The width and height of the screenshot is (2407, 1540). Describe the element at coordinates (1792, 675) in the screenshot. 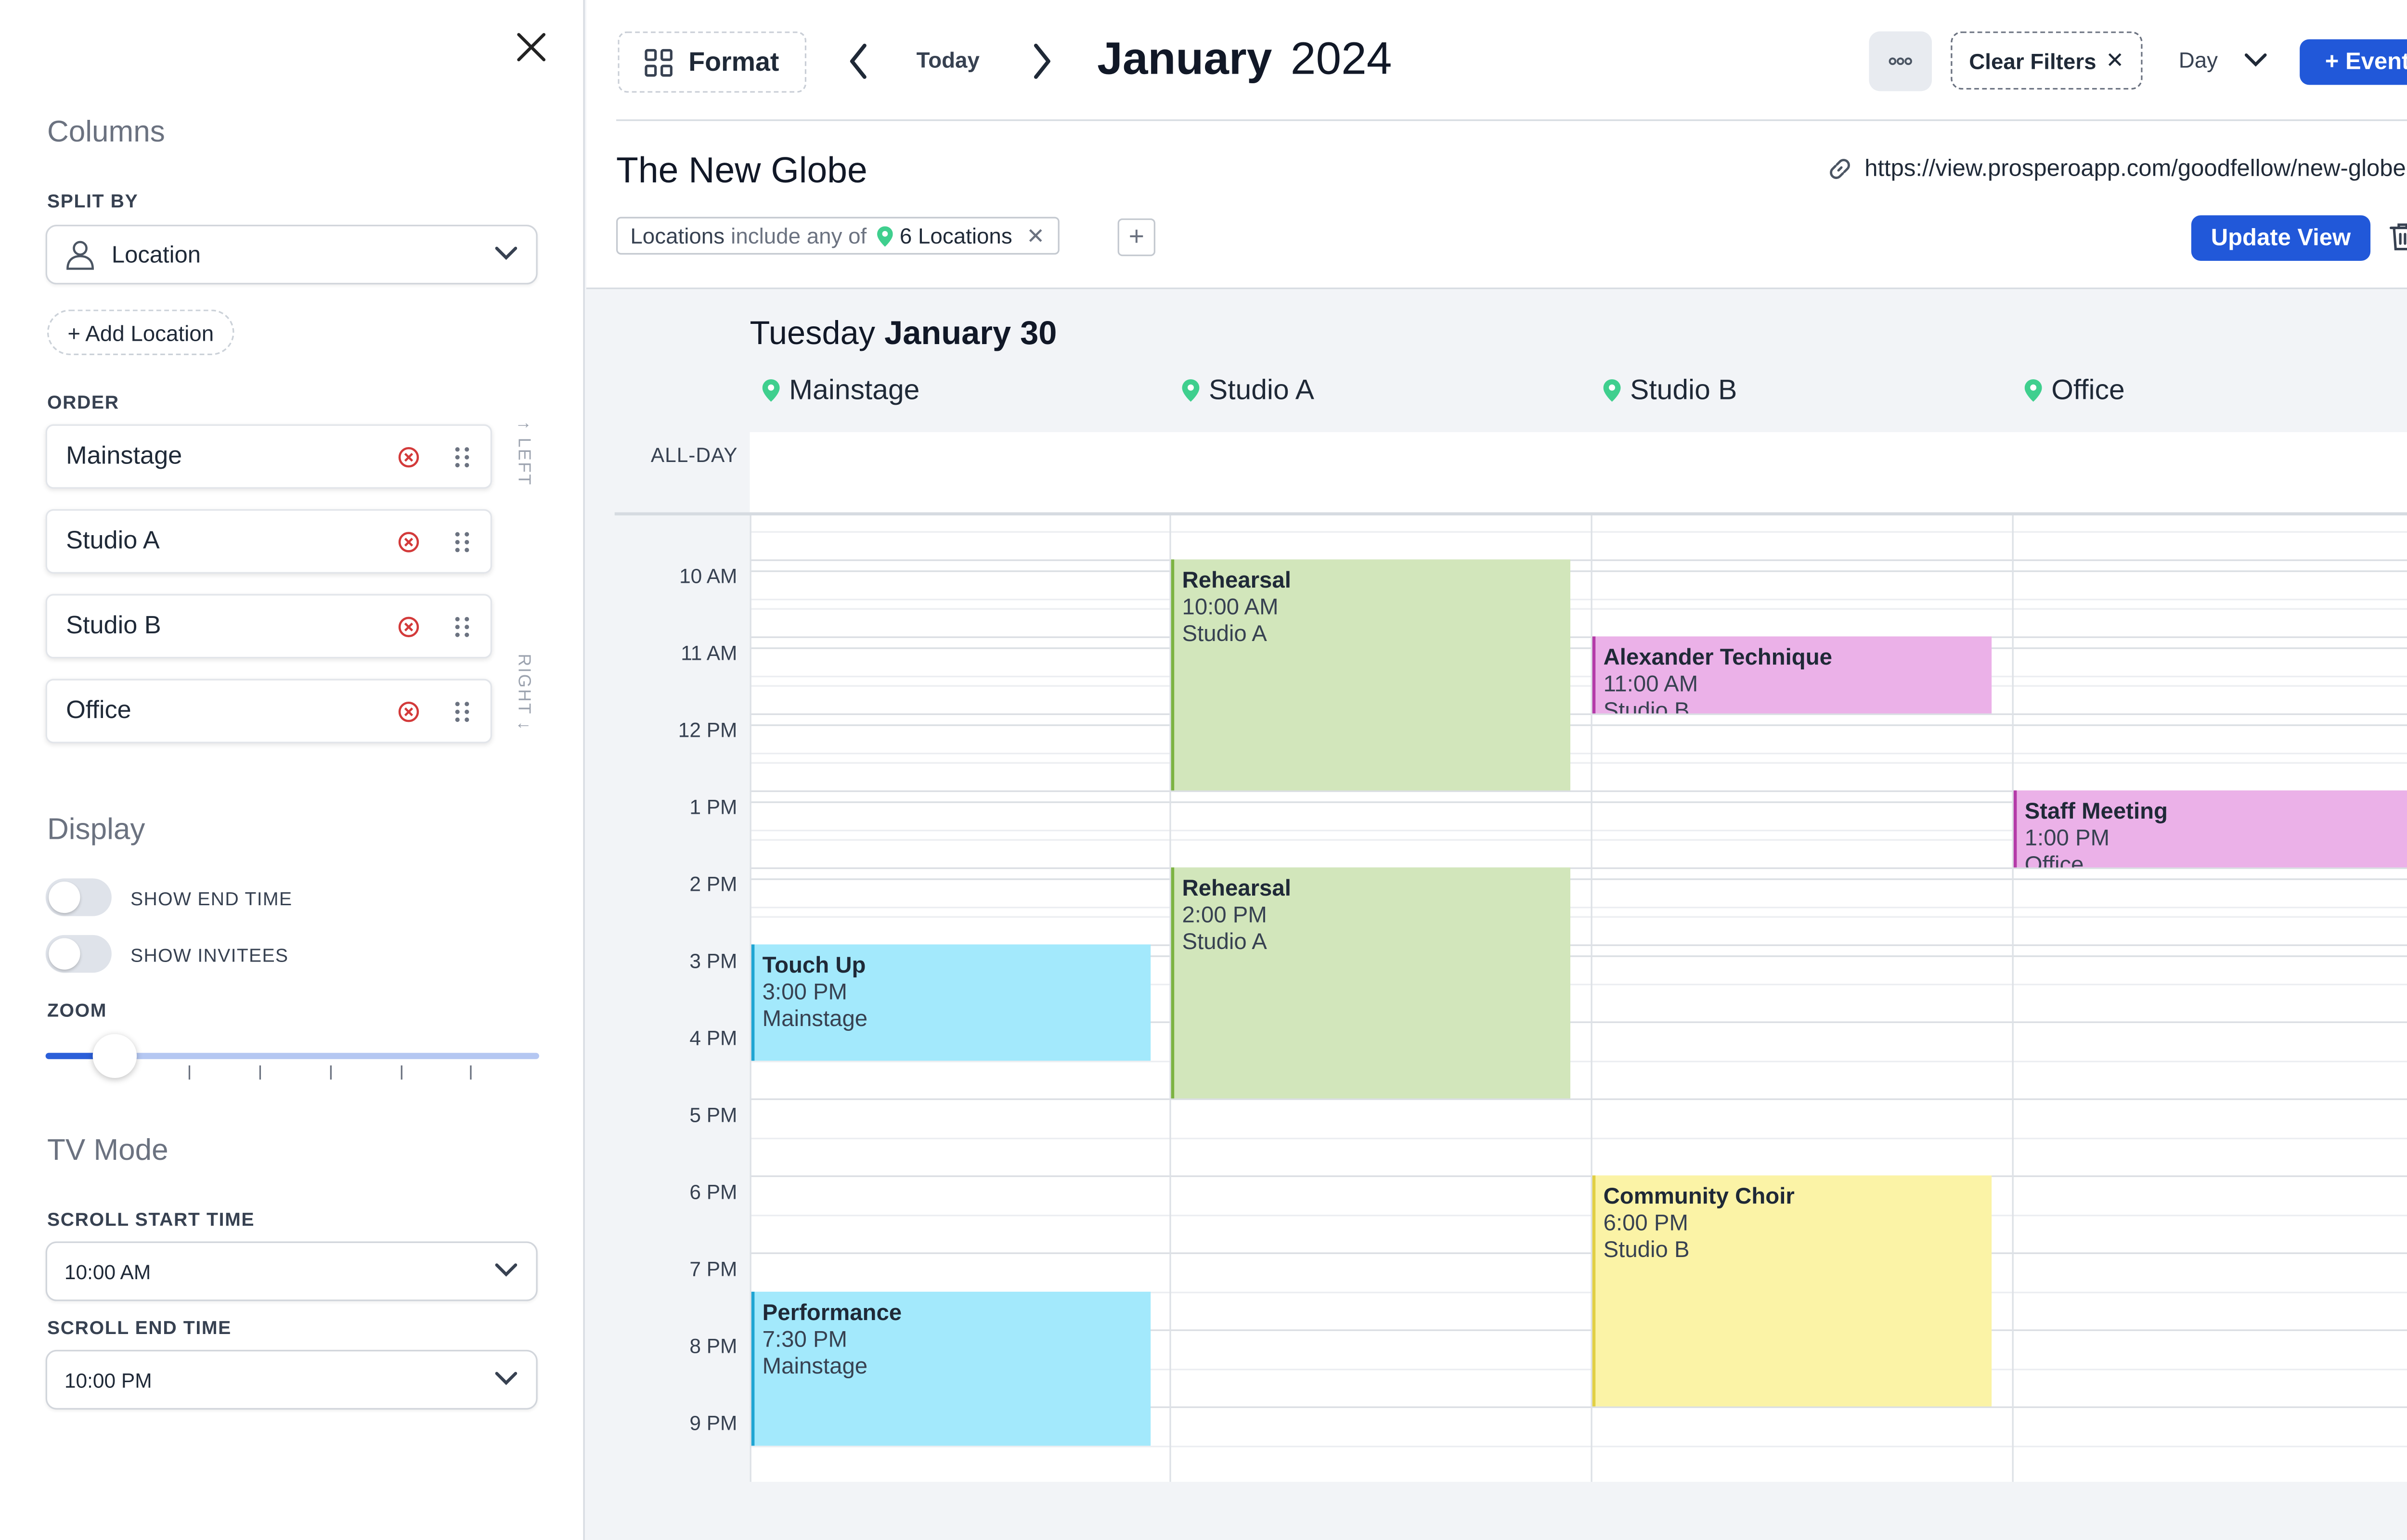

I see `calendar-event: Alexander Technique 11:00 AM Studio B` at that location.